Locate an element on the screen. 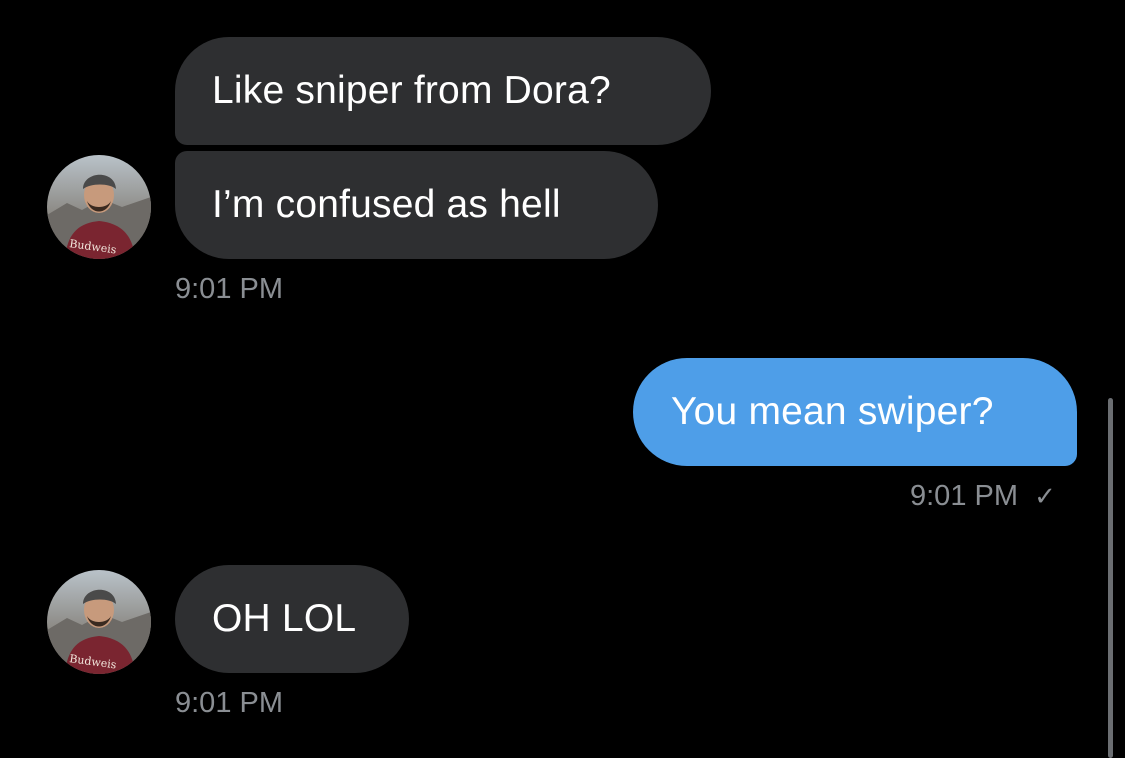 This screenshot has height=758, width=1125. message-text: Like sniper from Dora? is located at coordinates (411, 90).